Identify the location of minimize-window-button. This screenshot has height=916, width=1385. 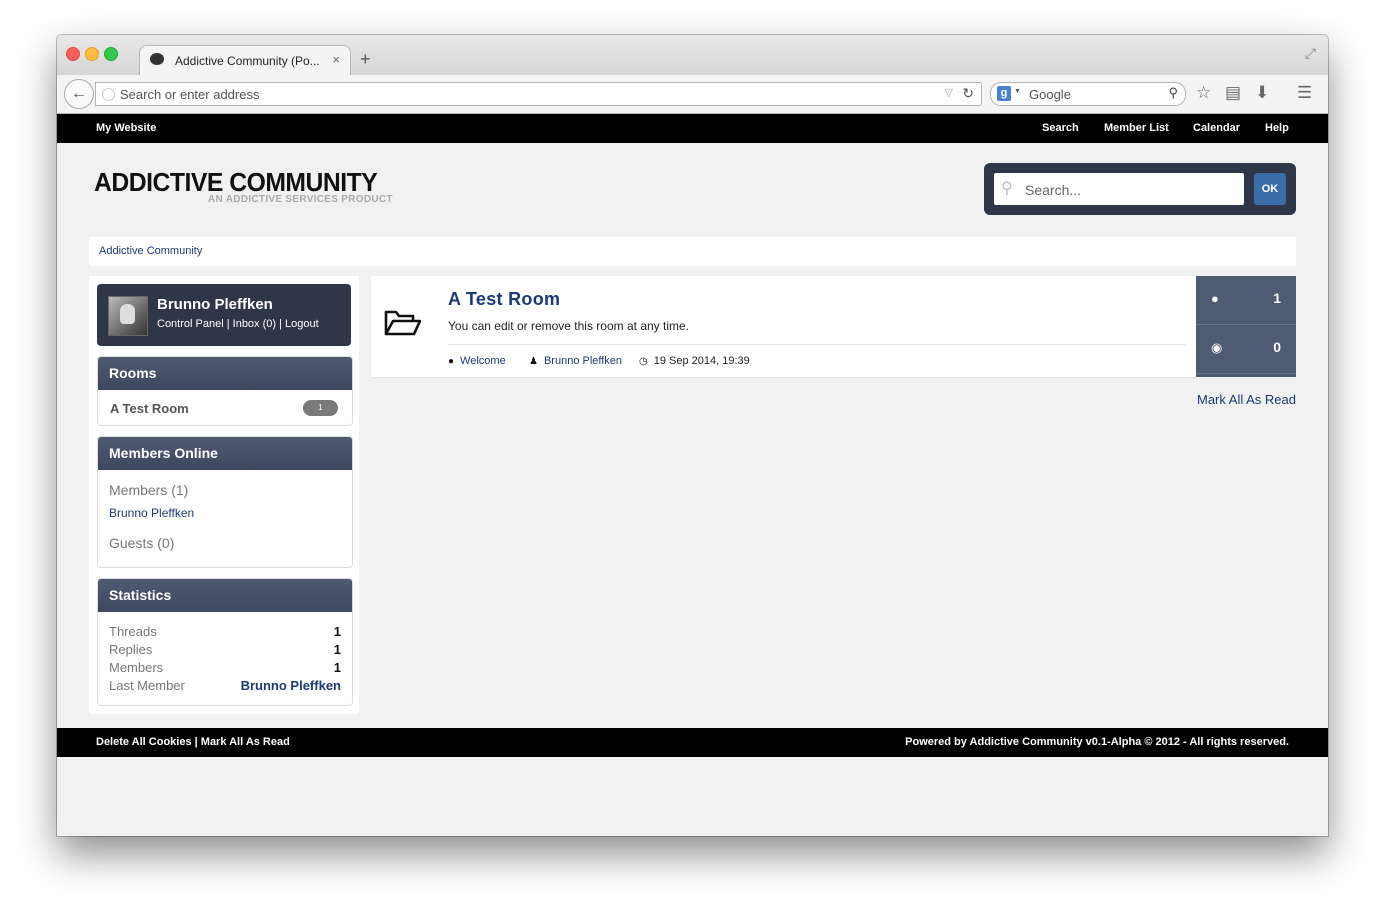
(92, 54).